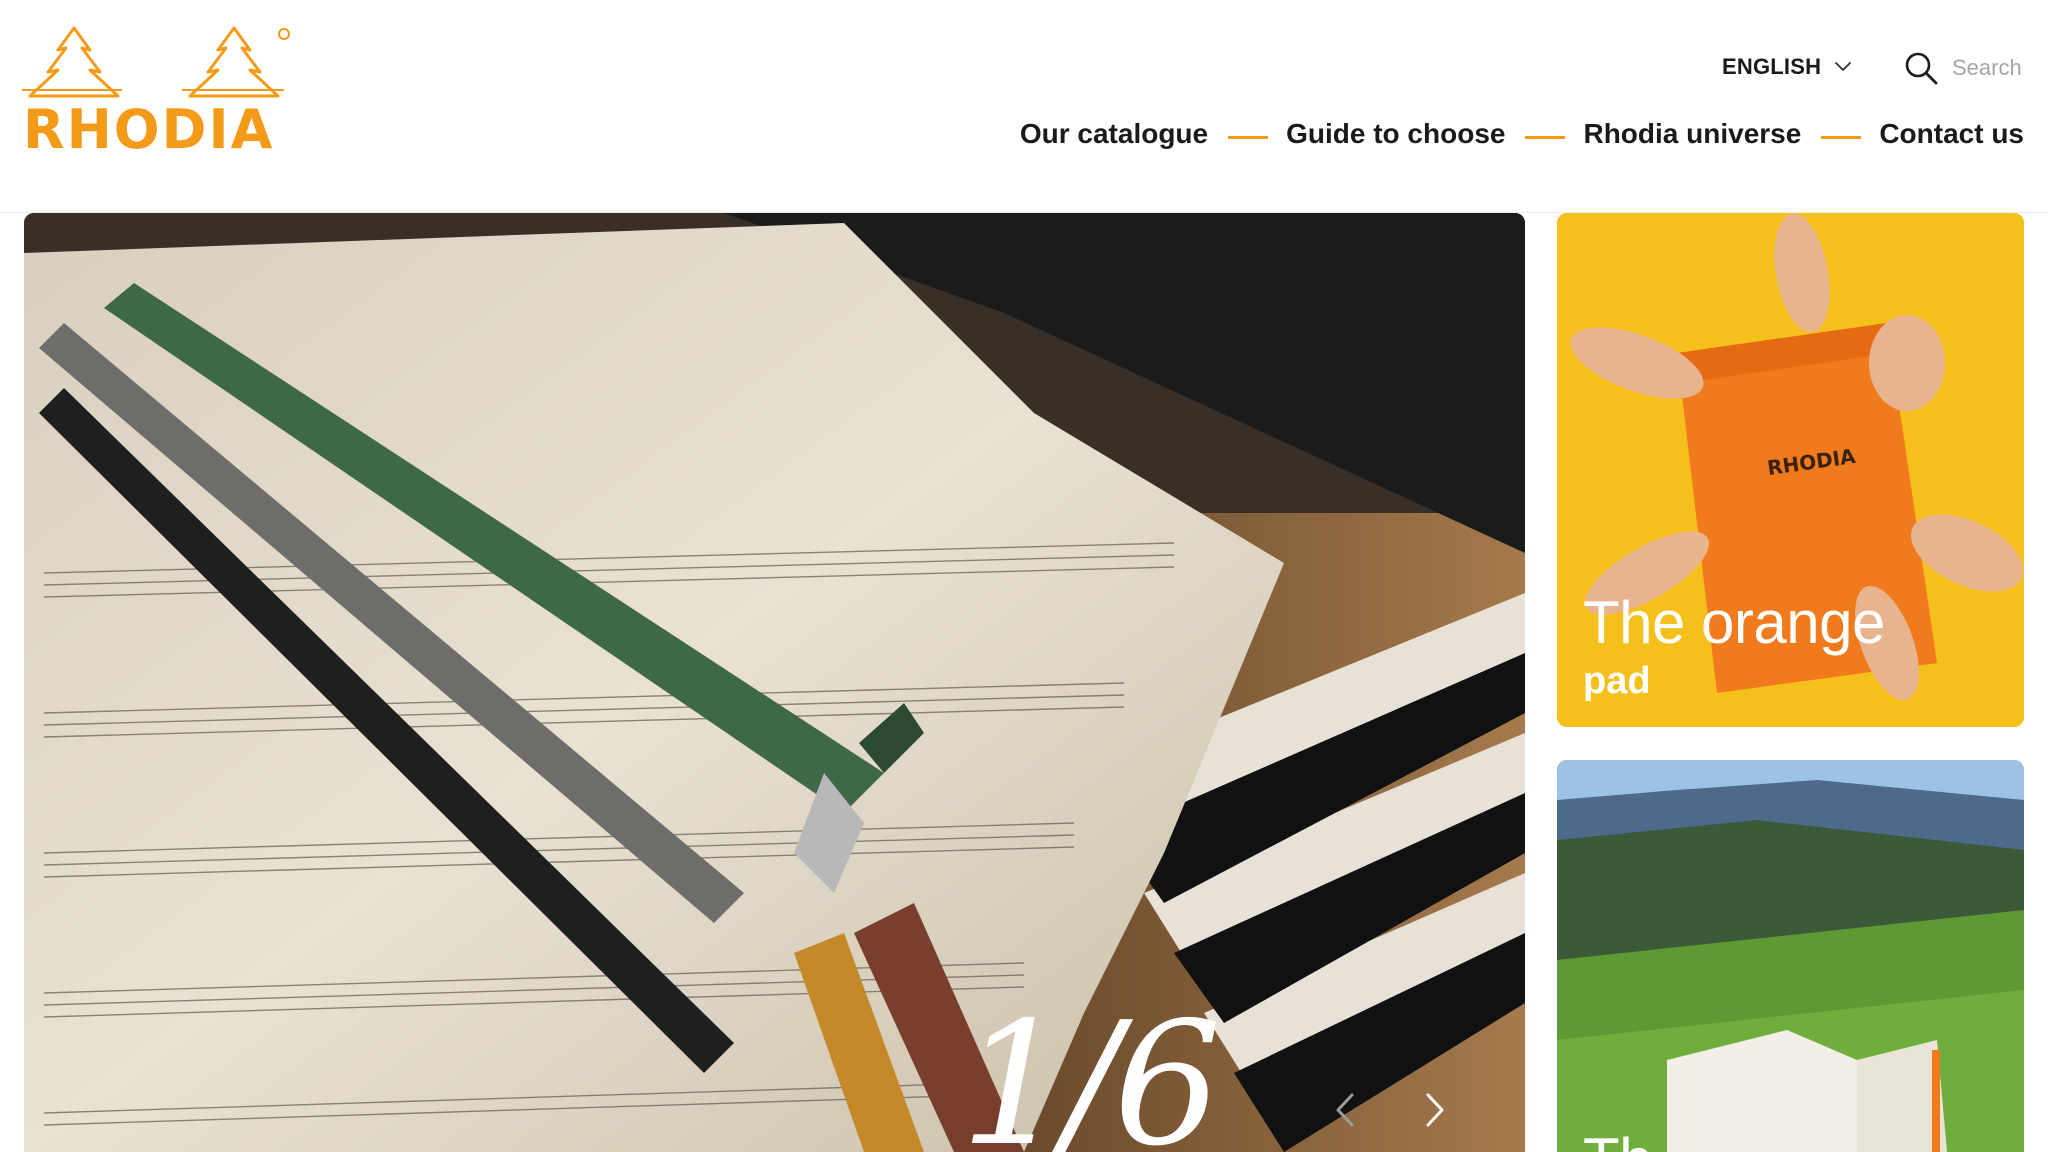  What do you see at coordinates (156, 93) in the screenshot?
I see `rhodia-logo-mark: RHODIA` at bounding box center [156, 93].